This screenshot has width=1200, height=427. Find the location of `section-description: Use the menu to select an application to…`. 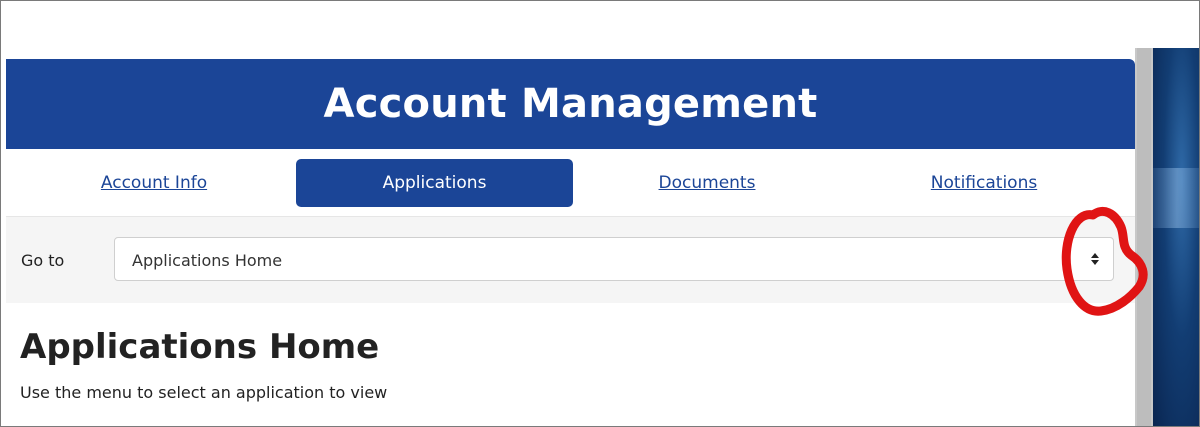

section-description: Use the menu to select an application to… is located at coordinates (204, 392).